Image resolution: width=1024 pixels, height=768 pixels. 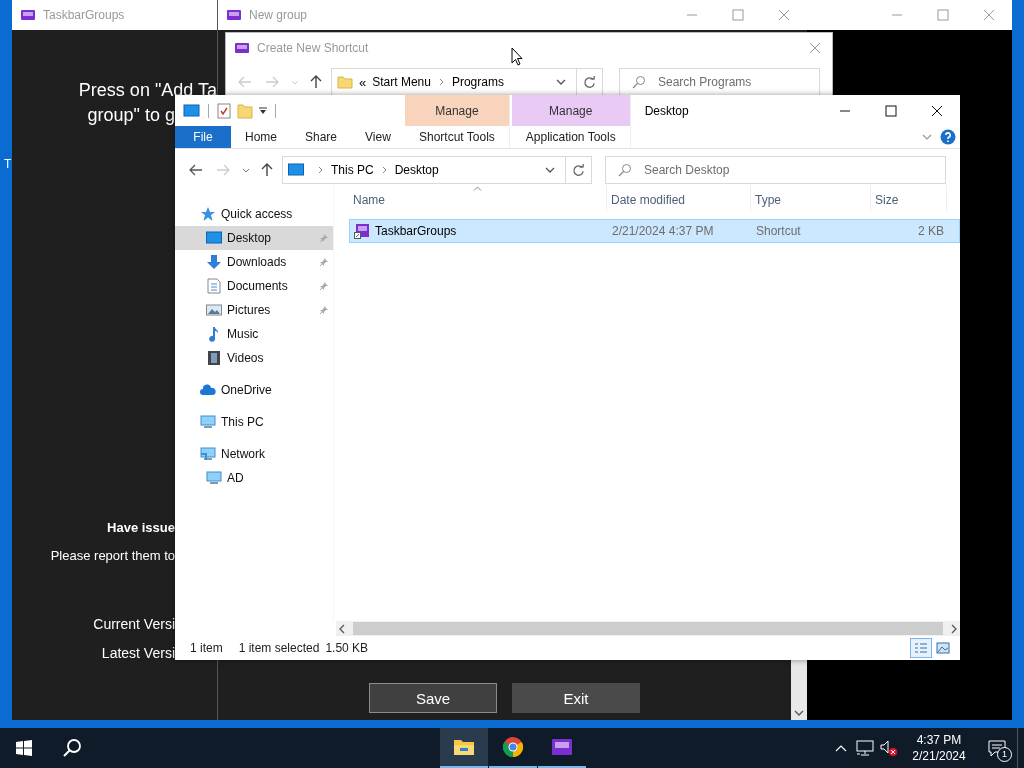 I want to click on ribbon-tab: Application Tools, so click(x=570, y=137).